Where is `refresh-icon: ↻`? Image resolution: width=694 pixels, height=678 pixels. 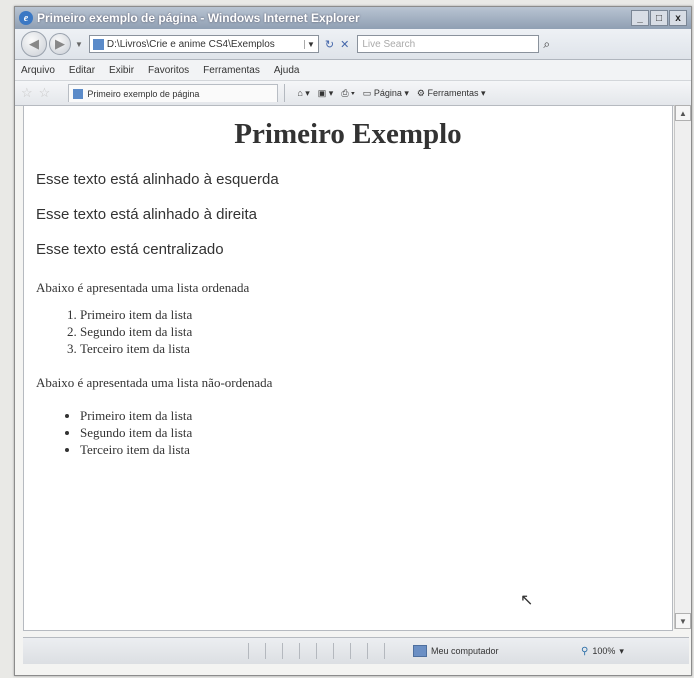
refresh-icon: ↻ is located at coordinates (329, 44).